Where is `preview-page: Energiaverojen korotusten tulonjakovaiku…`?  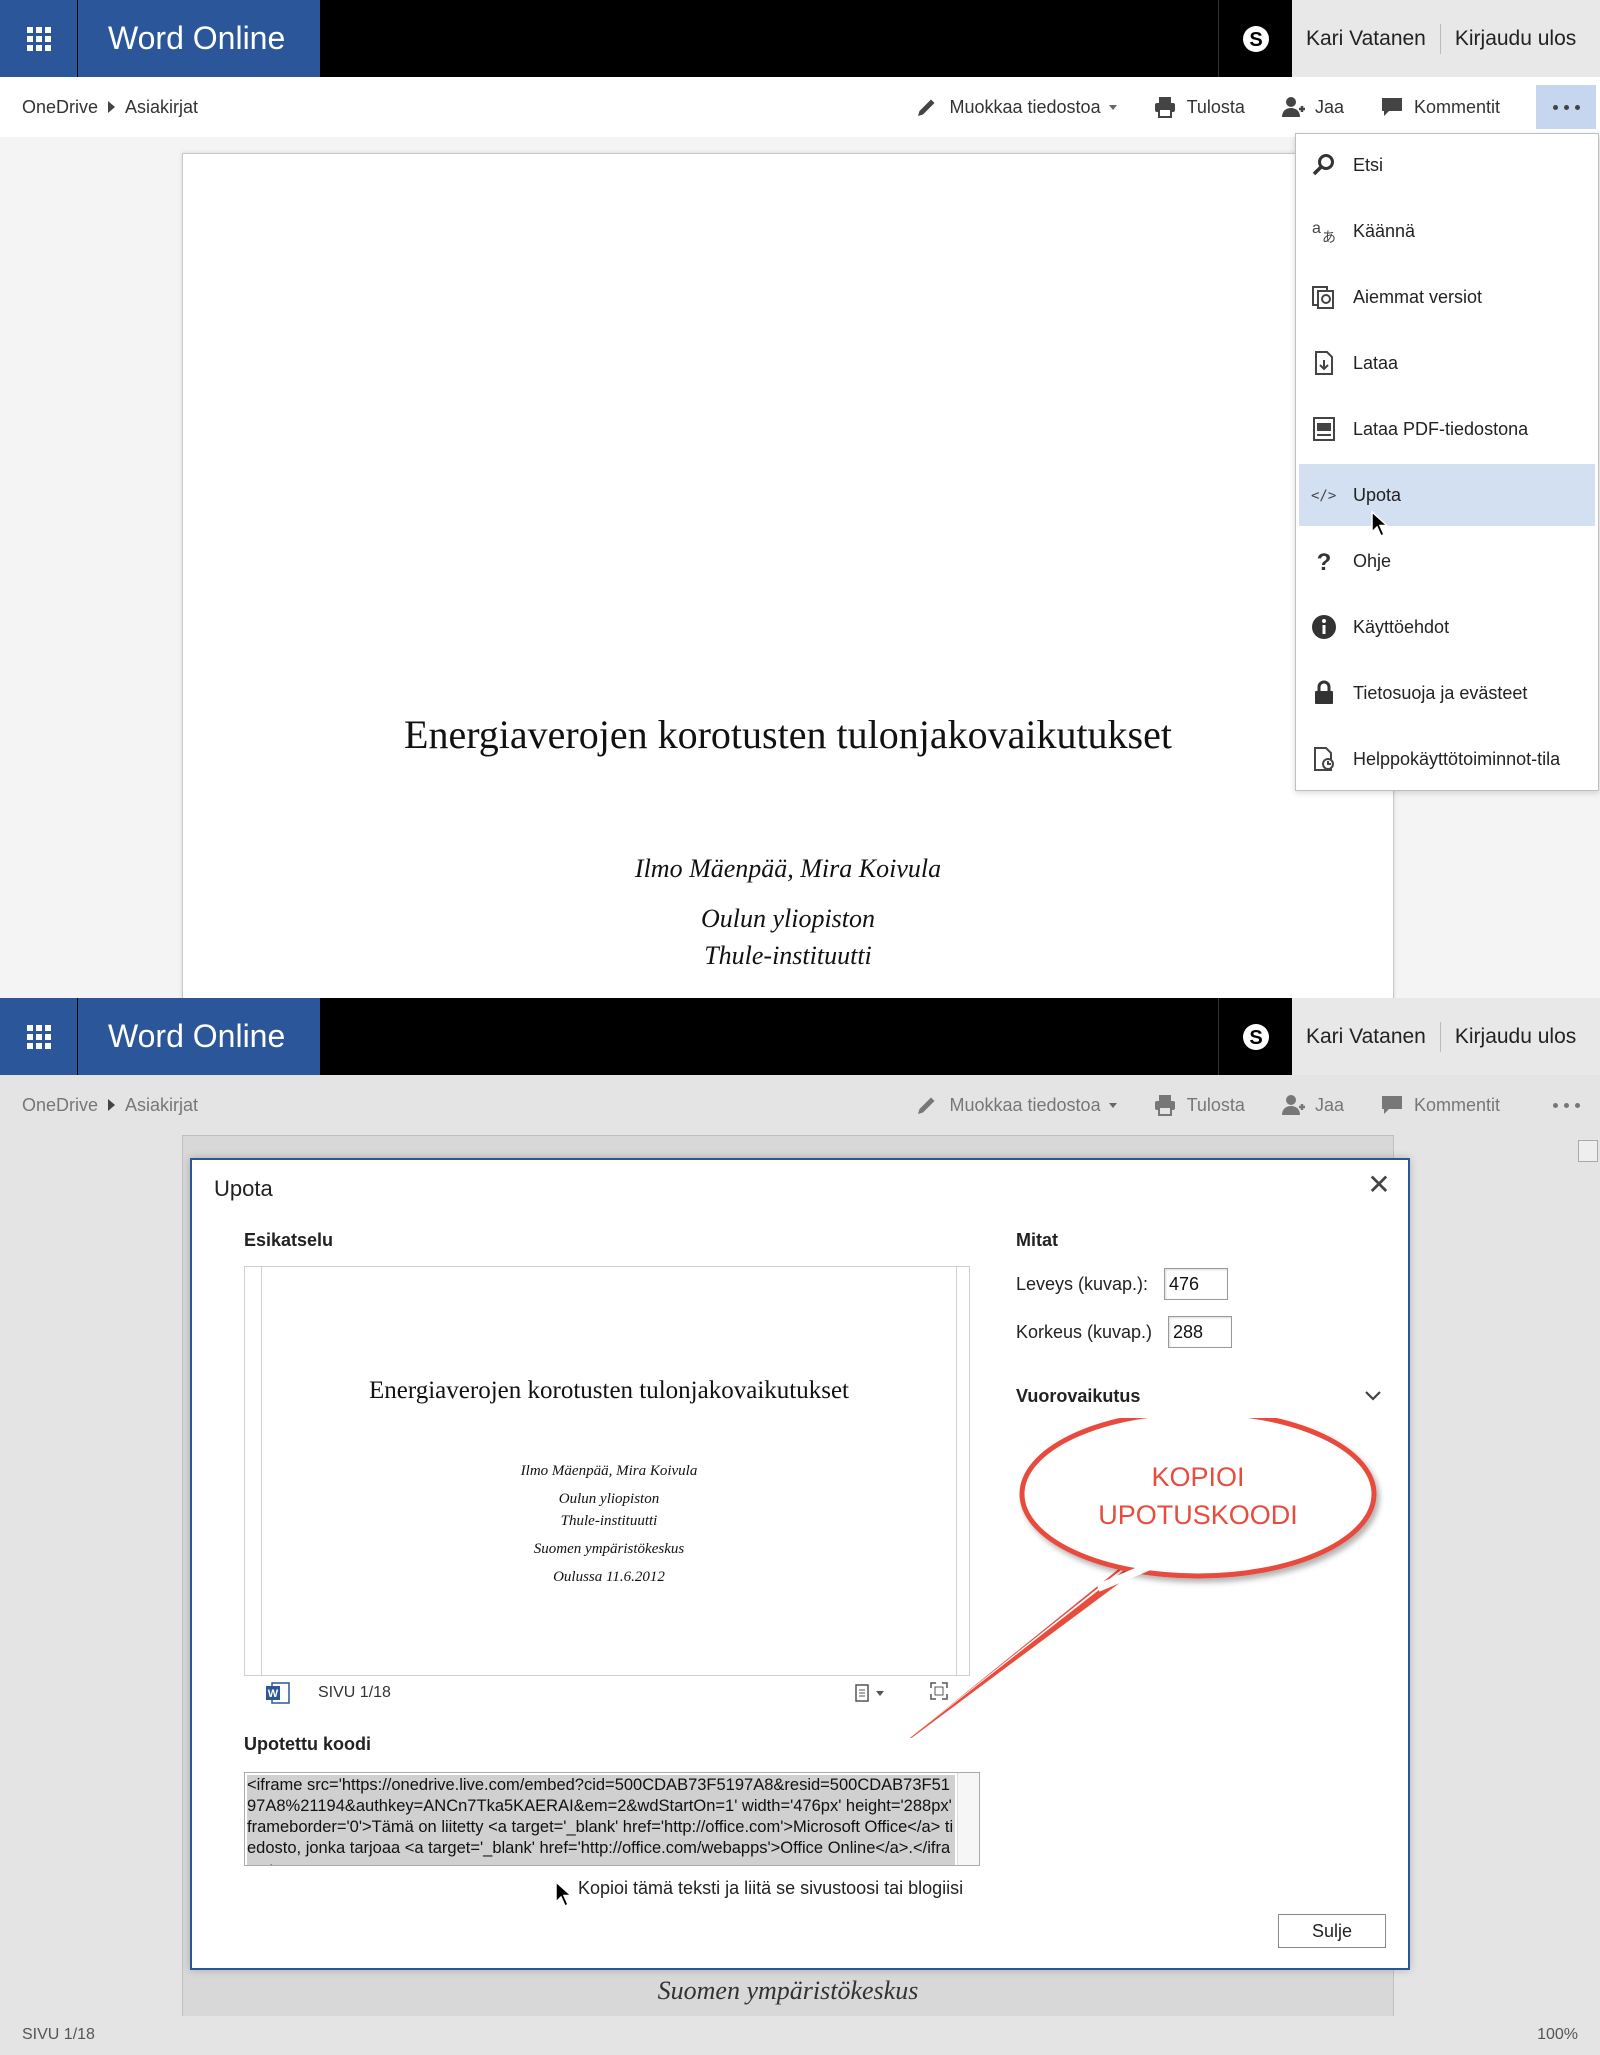
preview-page: Energiaverojen korotusten tulonjakovaiku… is located at coordinates (609, 1471).